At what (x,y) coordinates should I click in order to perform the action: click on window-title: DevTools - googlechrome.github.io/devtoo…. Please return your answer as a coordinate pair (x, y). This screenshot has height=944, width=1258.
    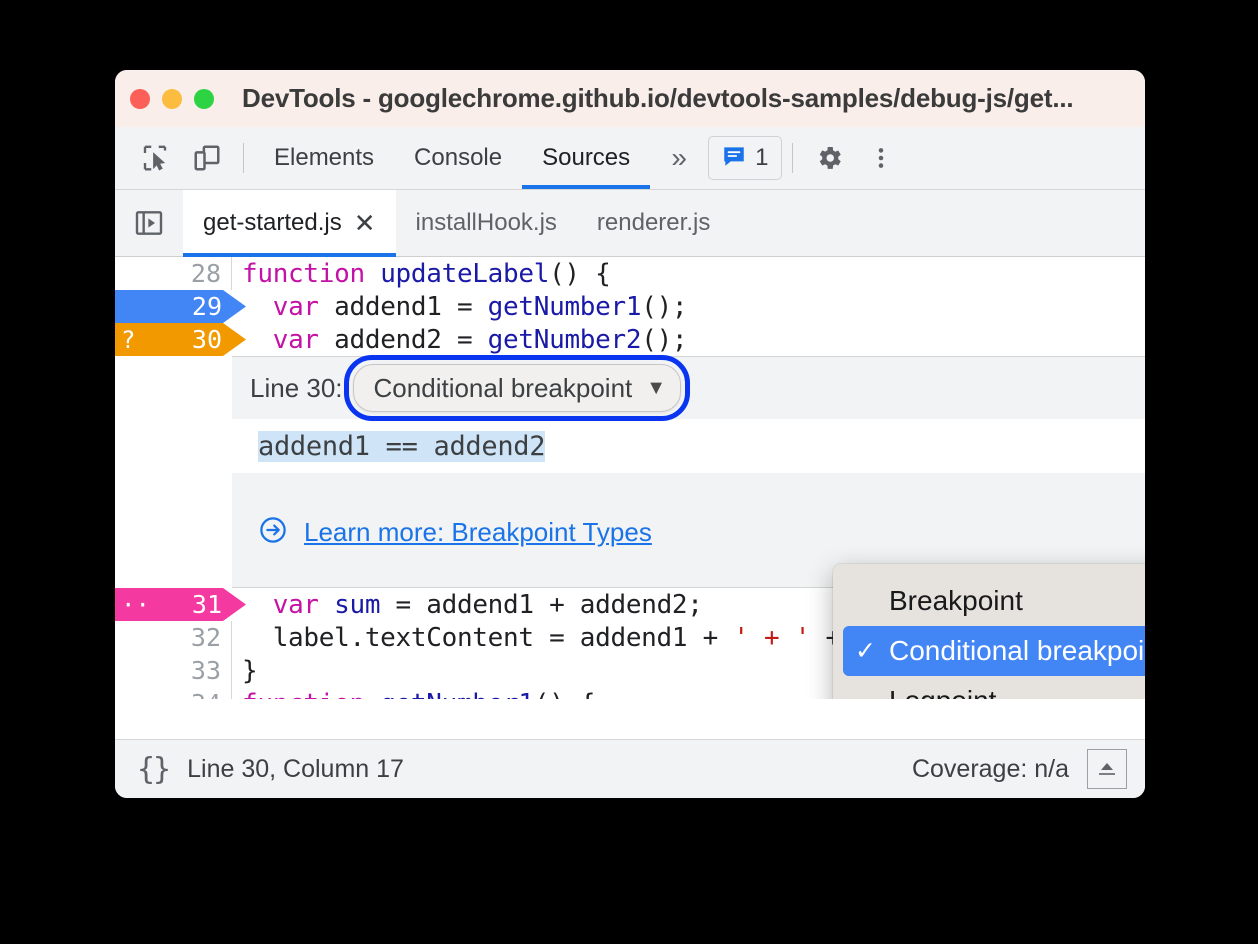
    Looking at the image, I should click on (658, 98).